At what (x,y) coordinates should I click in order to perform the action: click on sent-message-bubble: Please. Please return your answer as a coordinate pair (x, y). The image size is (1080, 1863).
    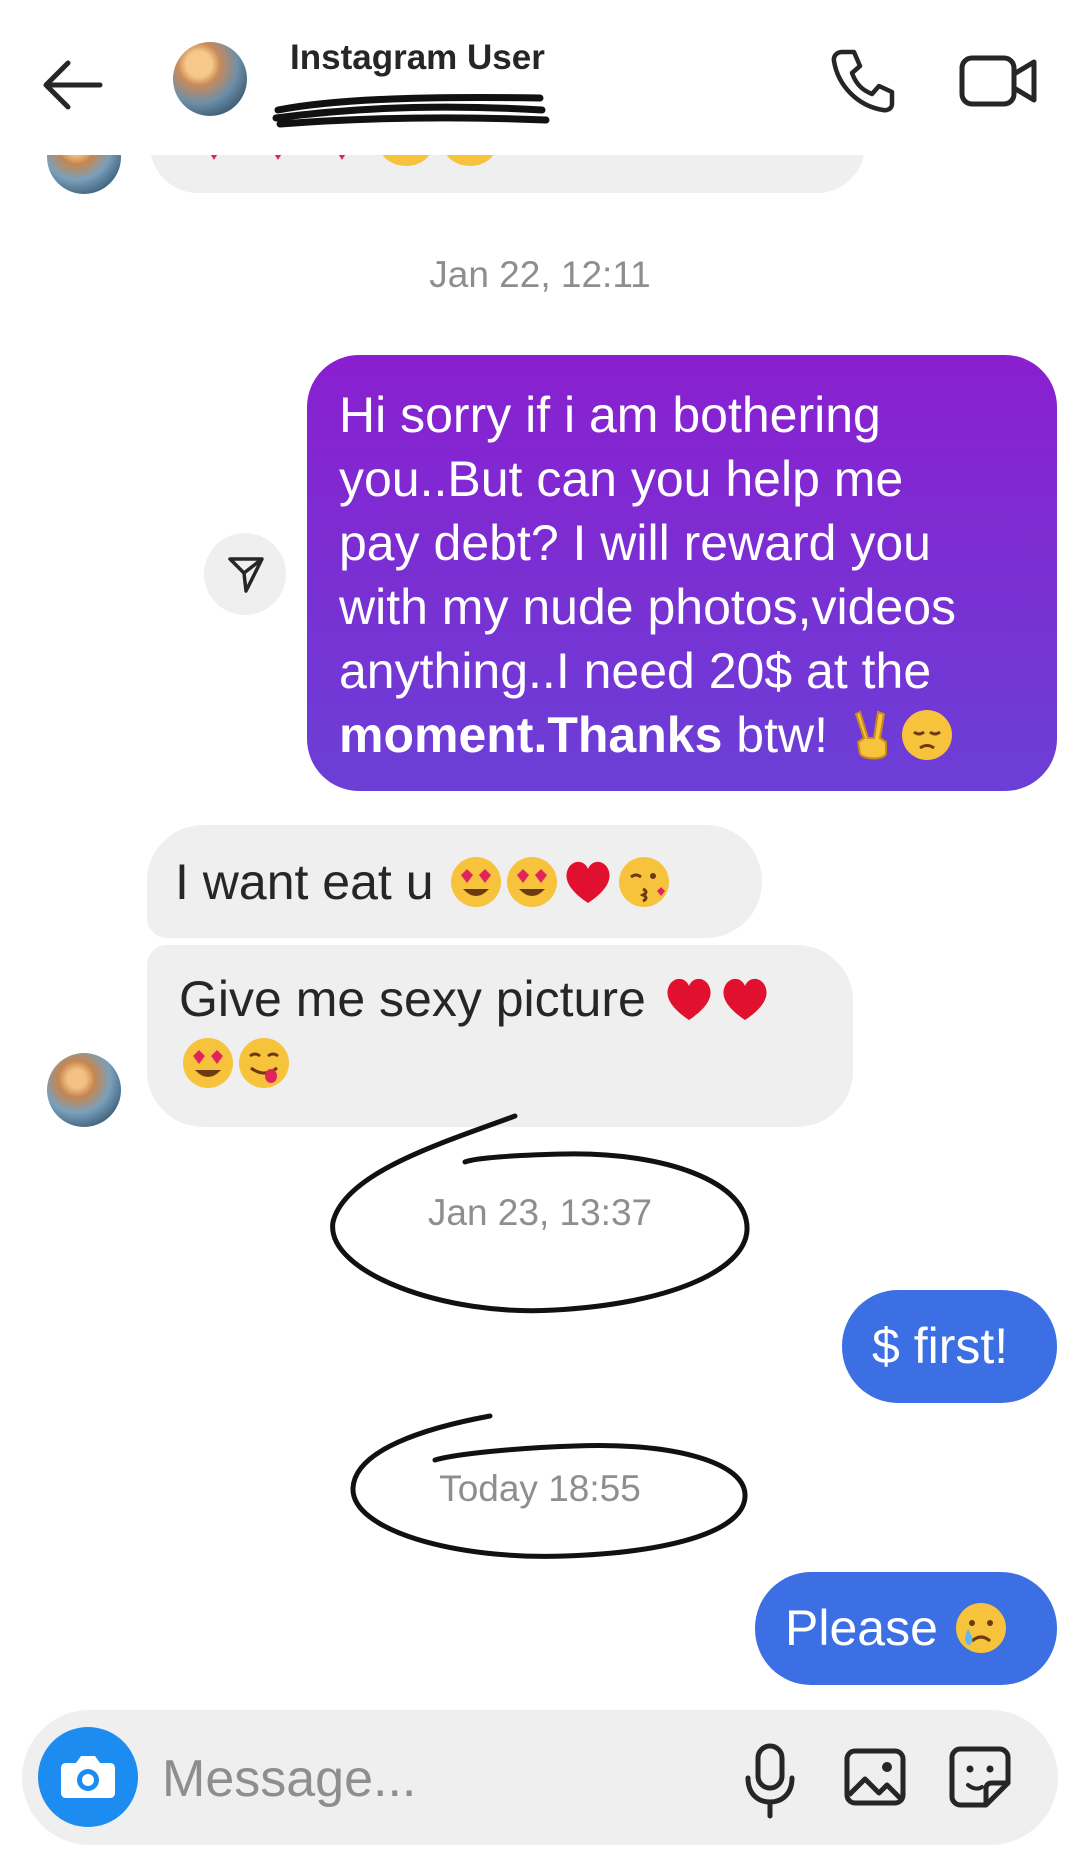
    Looking at the image, I should click on (906, 1628).